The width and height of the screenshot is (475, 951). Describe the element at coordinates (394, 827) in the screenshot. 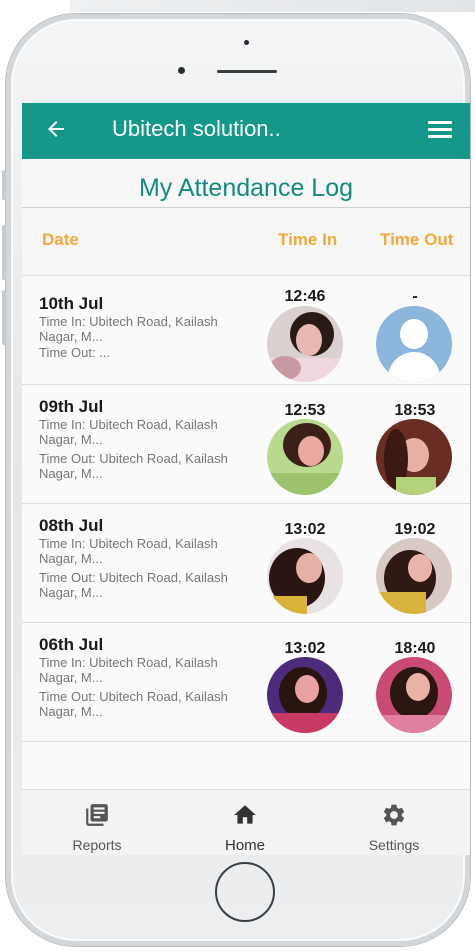

I see `nav-settings: Settings` at that location.